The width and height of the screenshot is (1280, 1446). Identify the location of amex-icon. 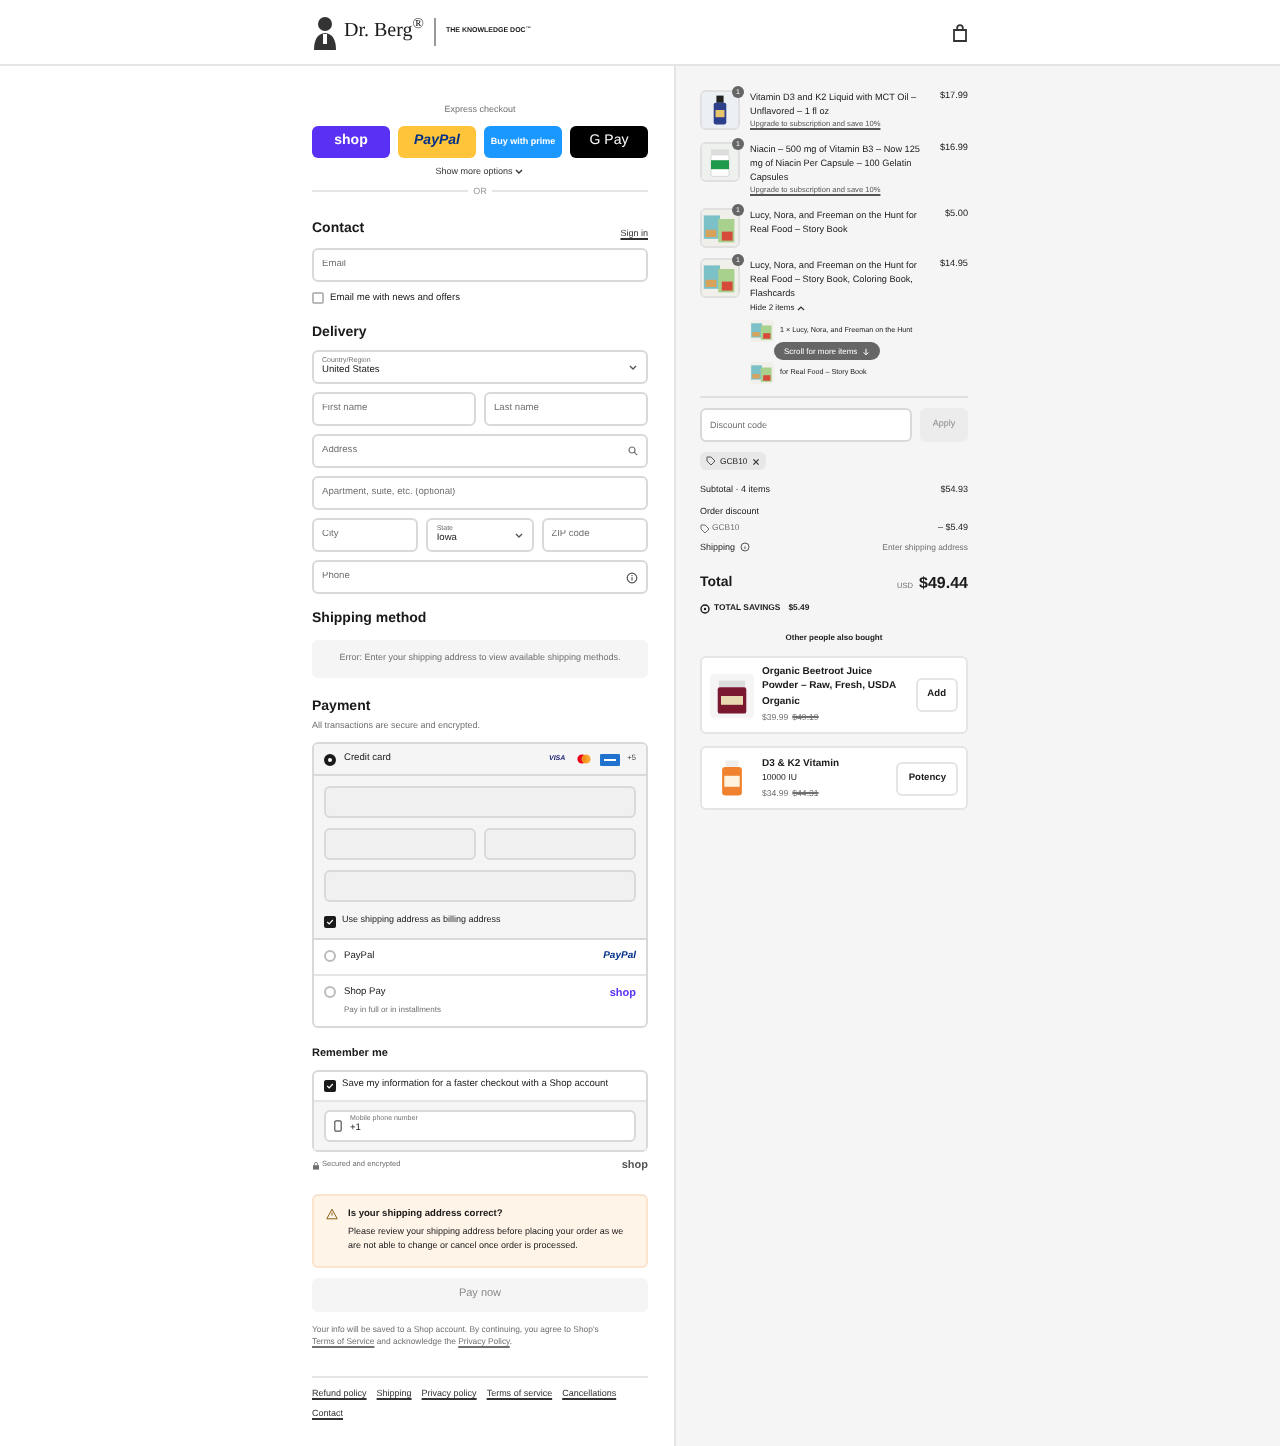
(609, 759).